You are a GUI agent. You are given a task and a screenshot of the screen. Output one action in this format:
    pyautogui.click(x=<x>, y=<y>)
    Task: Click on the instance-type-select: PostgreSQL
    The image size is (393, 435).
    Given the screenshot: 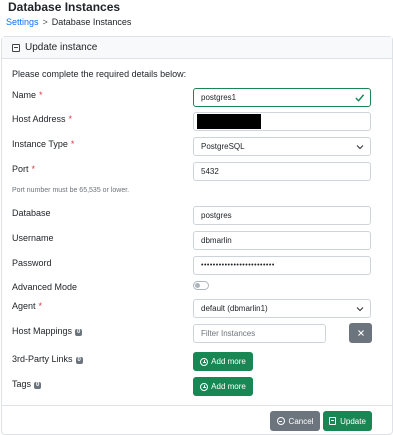 What is the action you would take?
    pyautogui.click(x=282, y=146)
    